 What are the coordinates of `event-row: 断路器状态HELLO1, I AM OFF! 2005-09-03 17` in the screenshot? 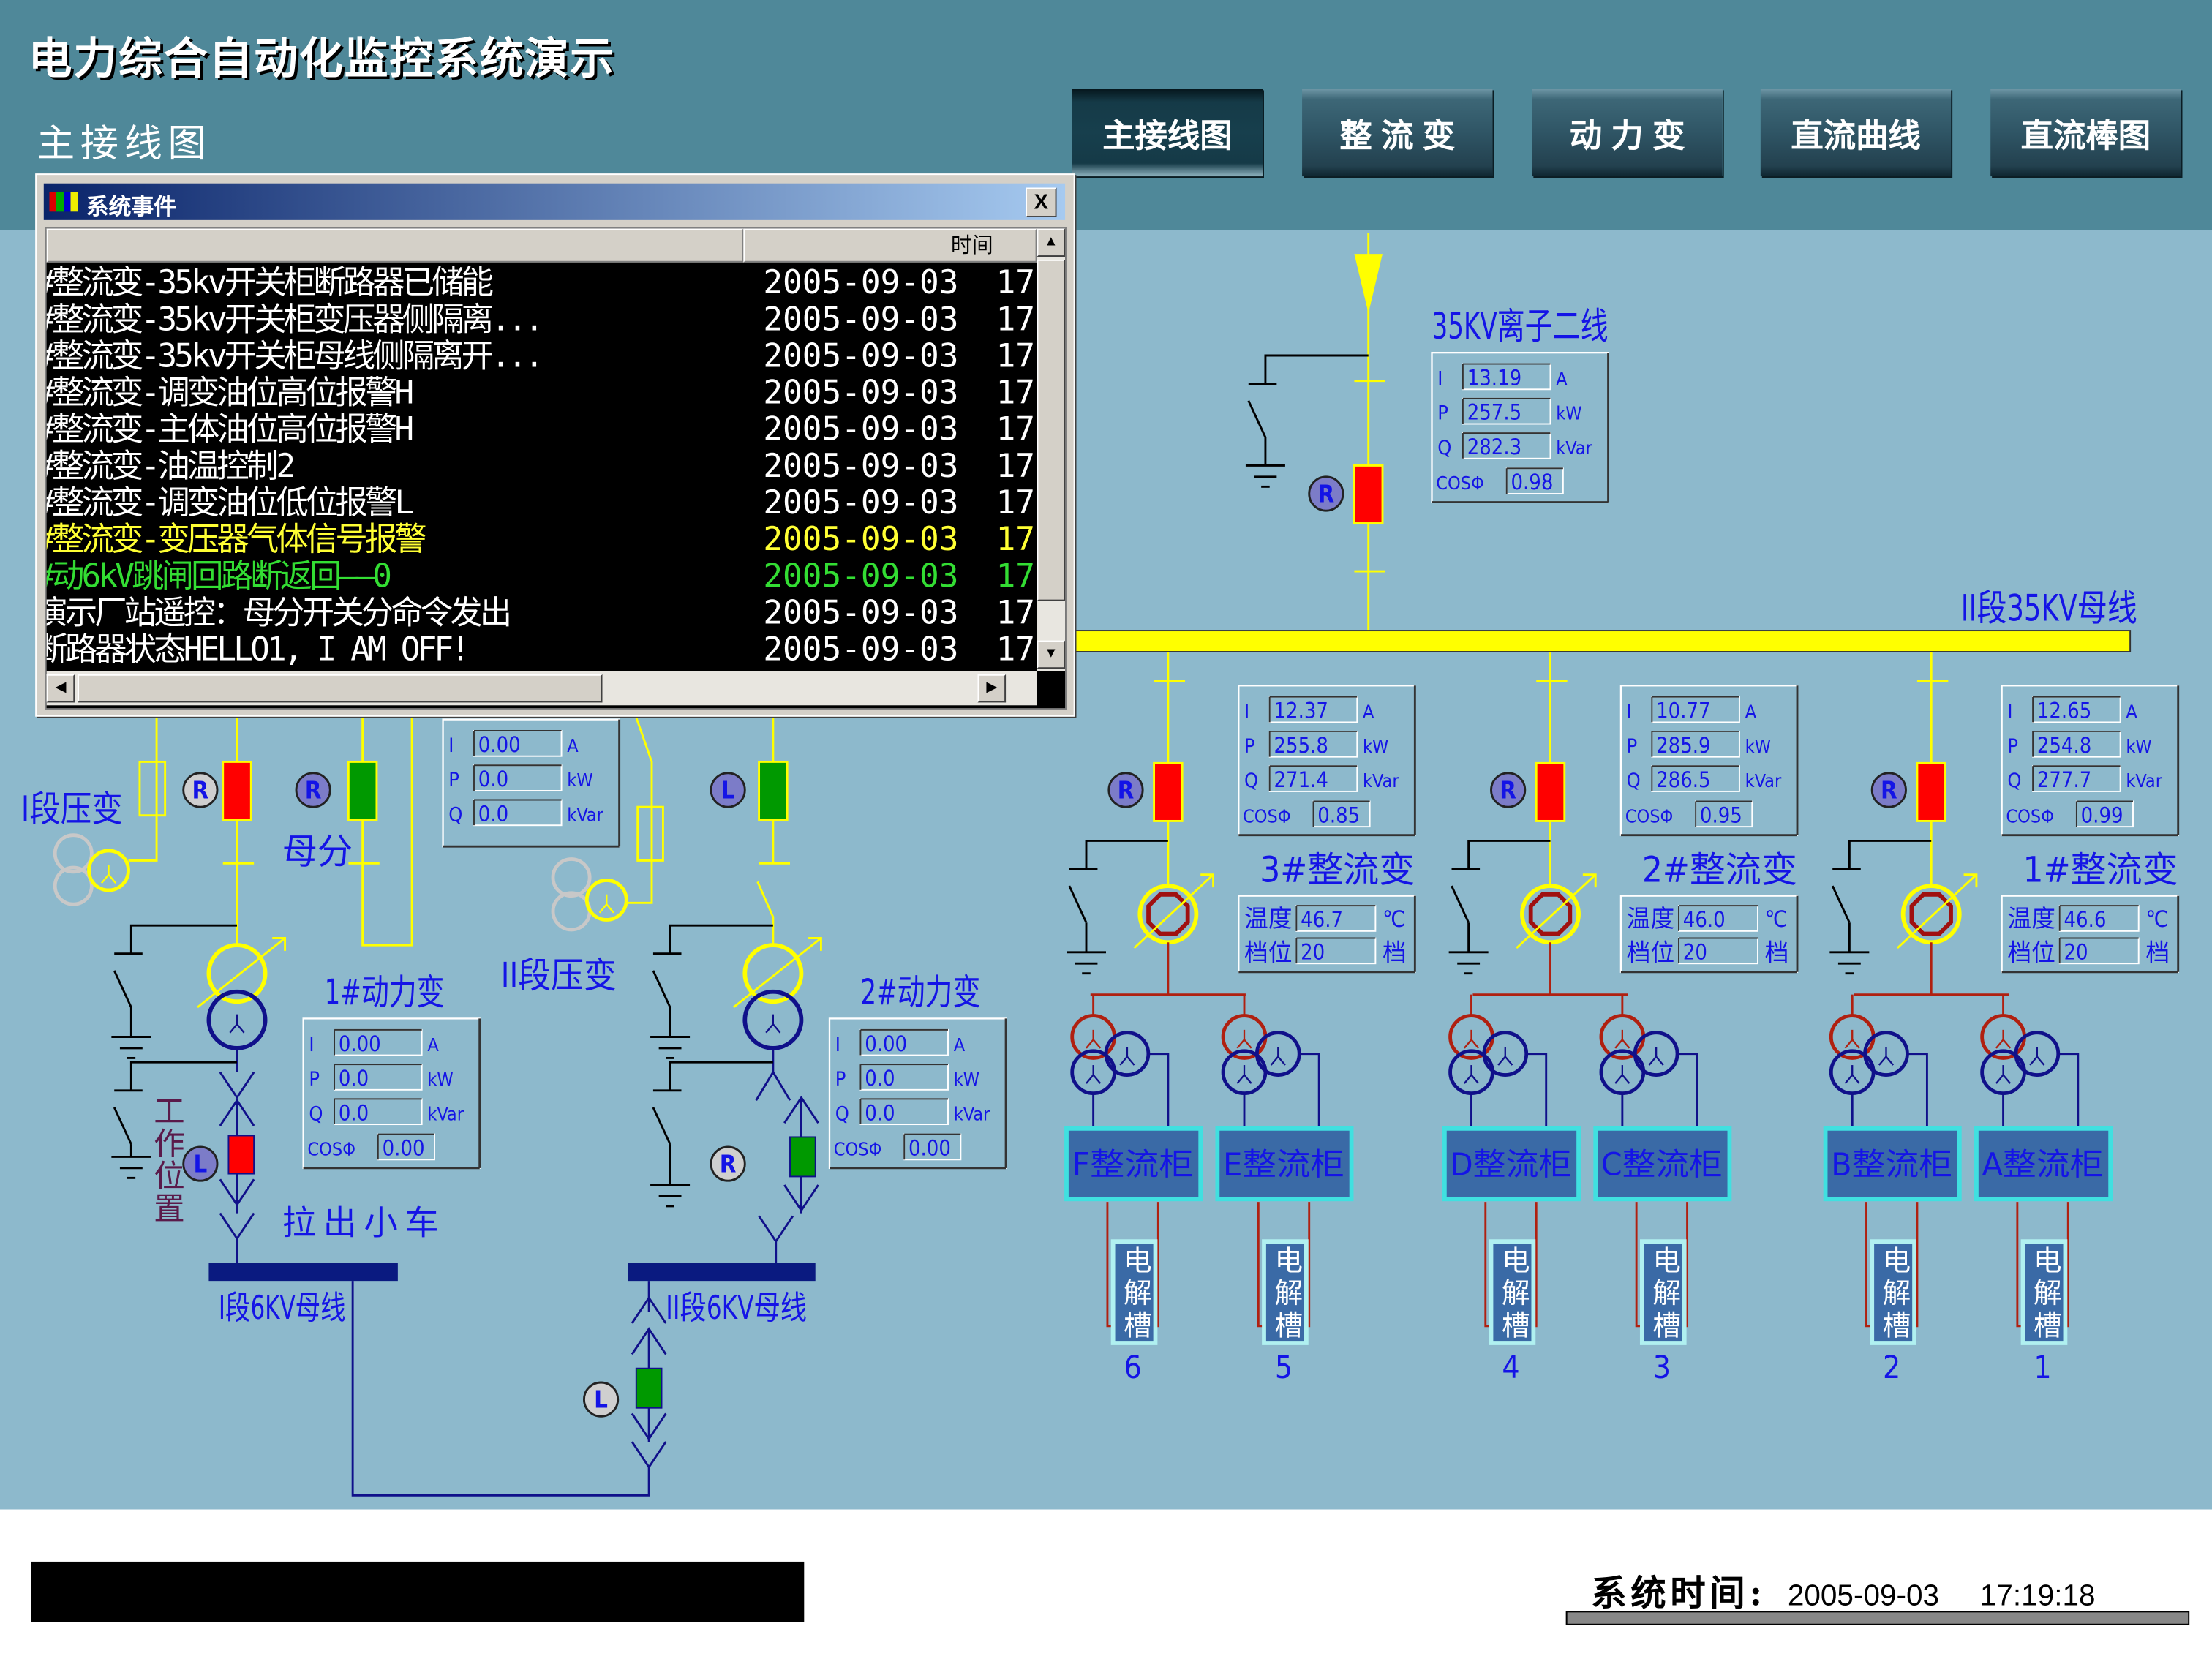 It's located at (540, 650).